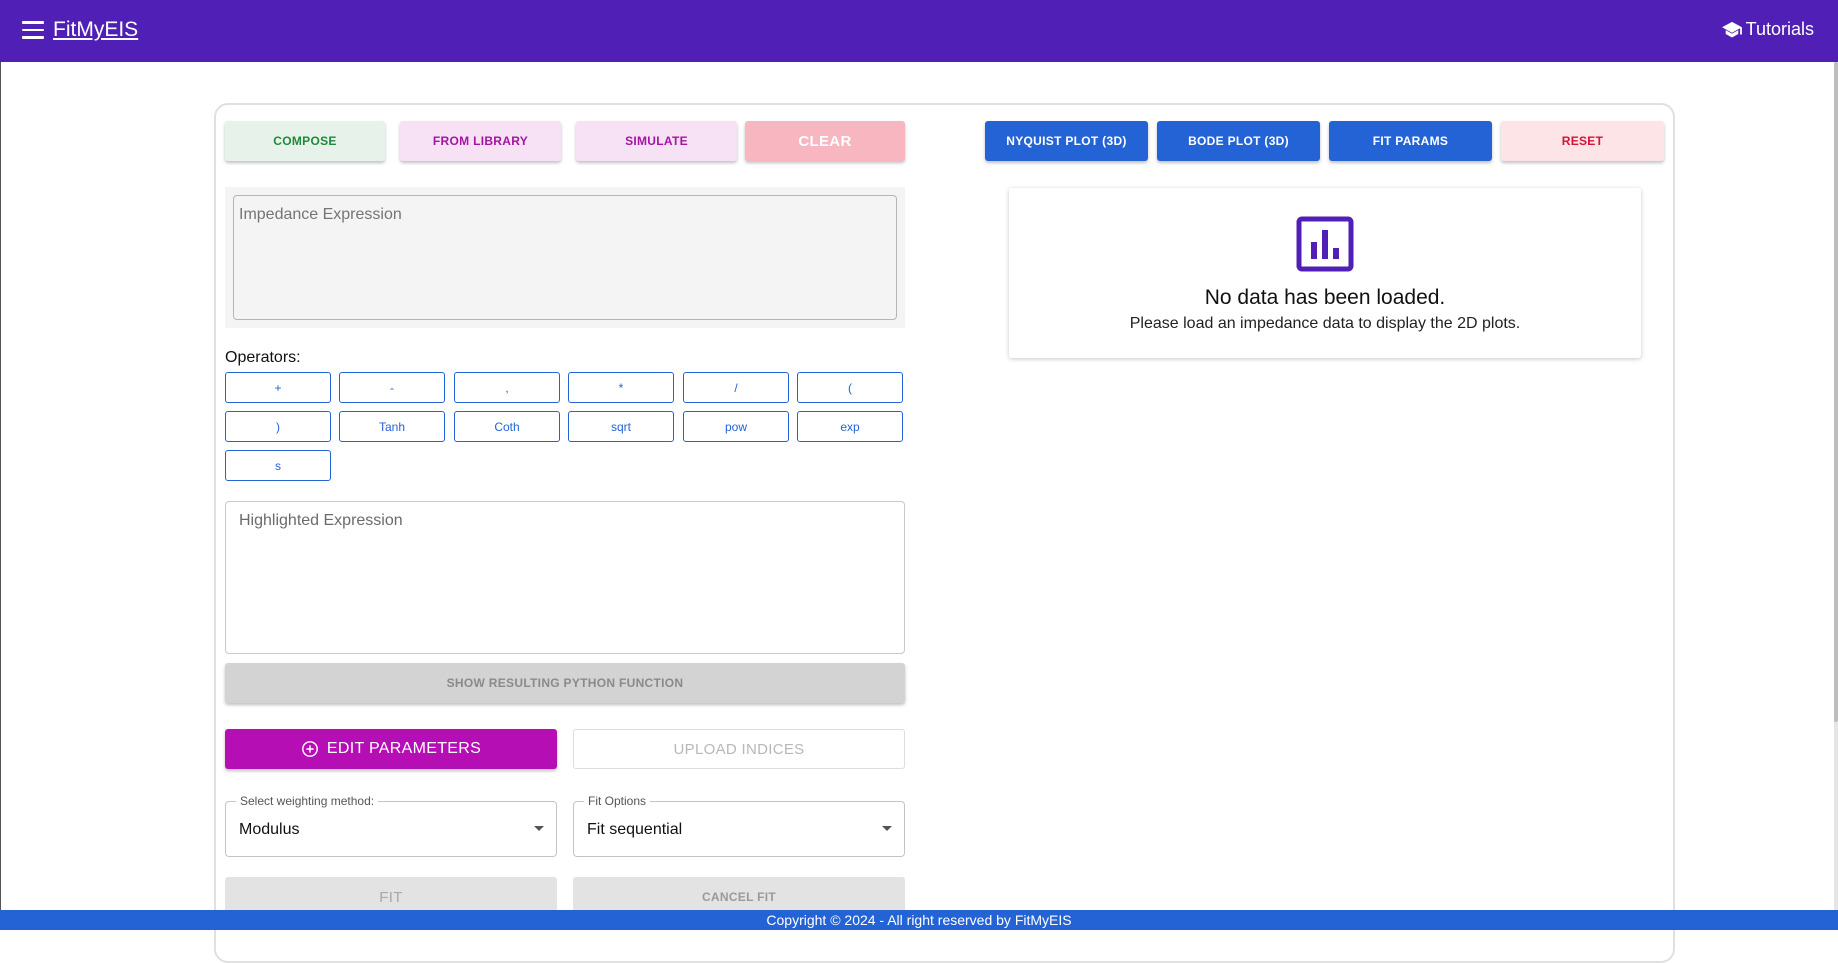 Image resolution: width=1838 pixels, height=963 pixels. I want to click on reset-button: RESET, so click(1582, 141).